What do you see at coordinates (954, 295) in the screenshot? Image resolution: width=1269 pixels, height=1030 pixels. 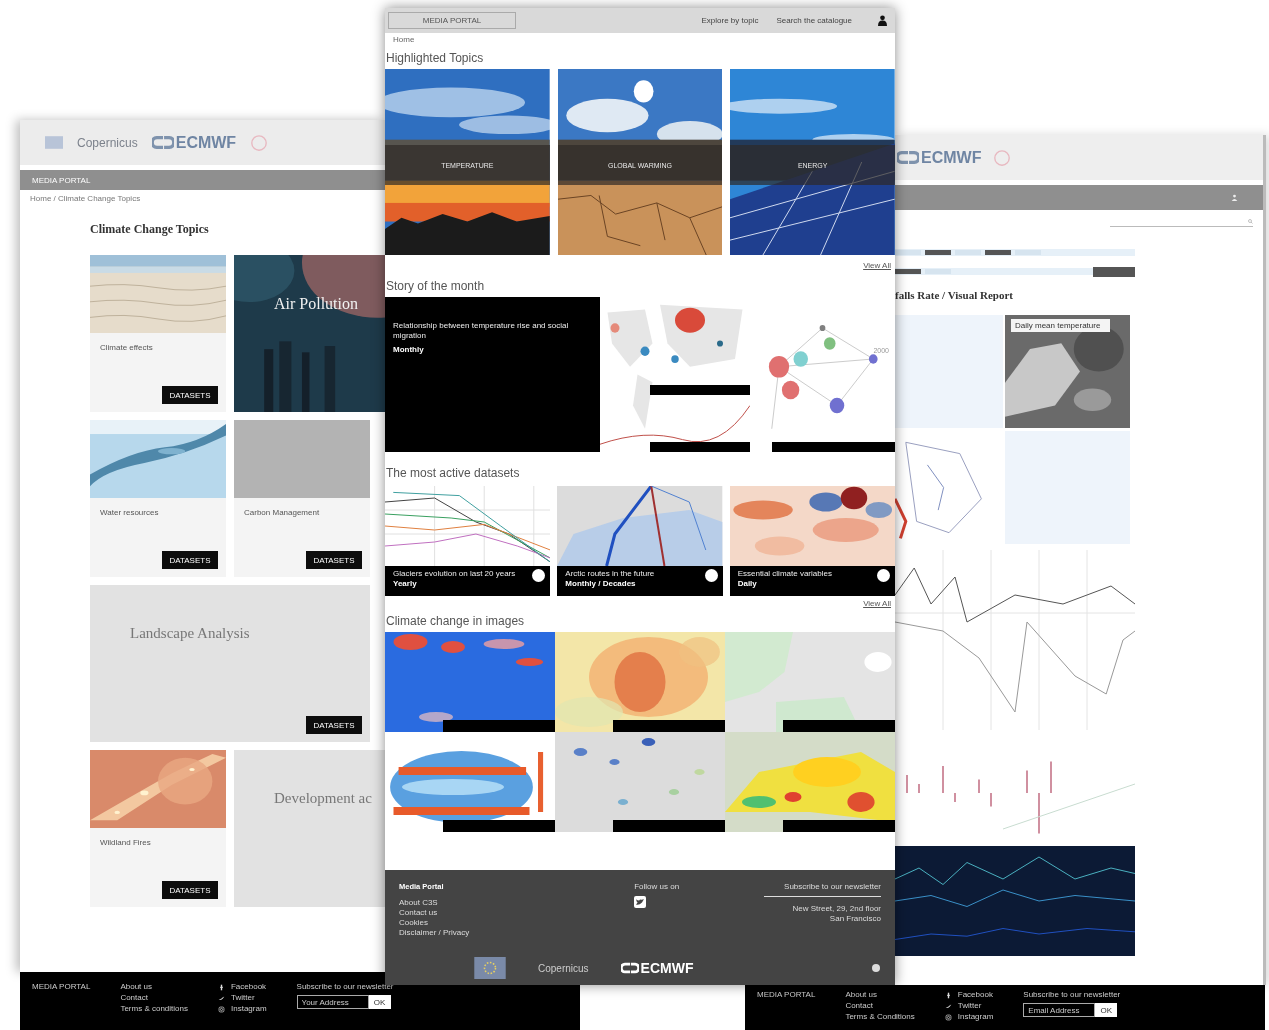 I see `section-title: falls Rate / Visual Report` at bounding box center [954, 295].